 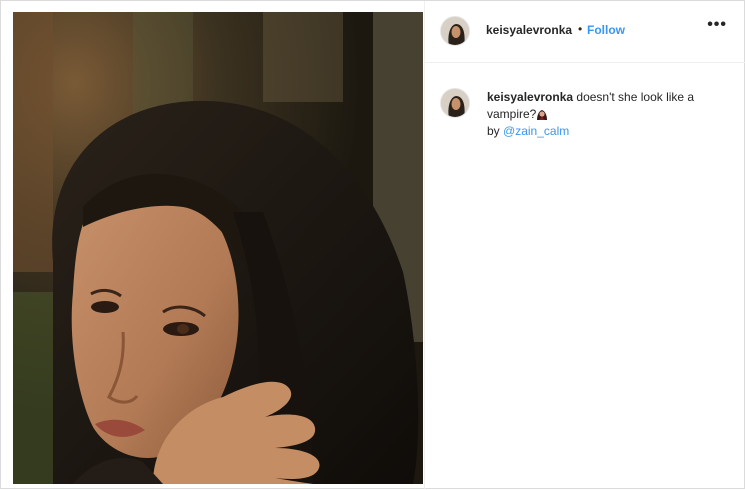 What do you see at coordinates (717, 25) in the screenshot?
I see `more-options-icon: •••` at bounding box center [717, 25].